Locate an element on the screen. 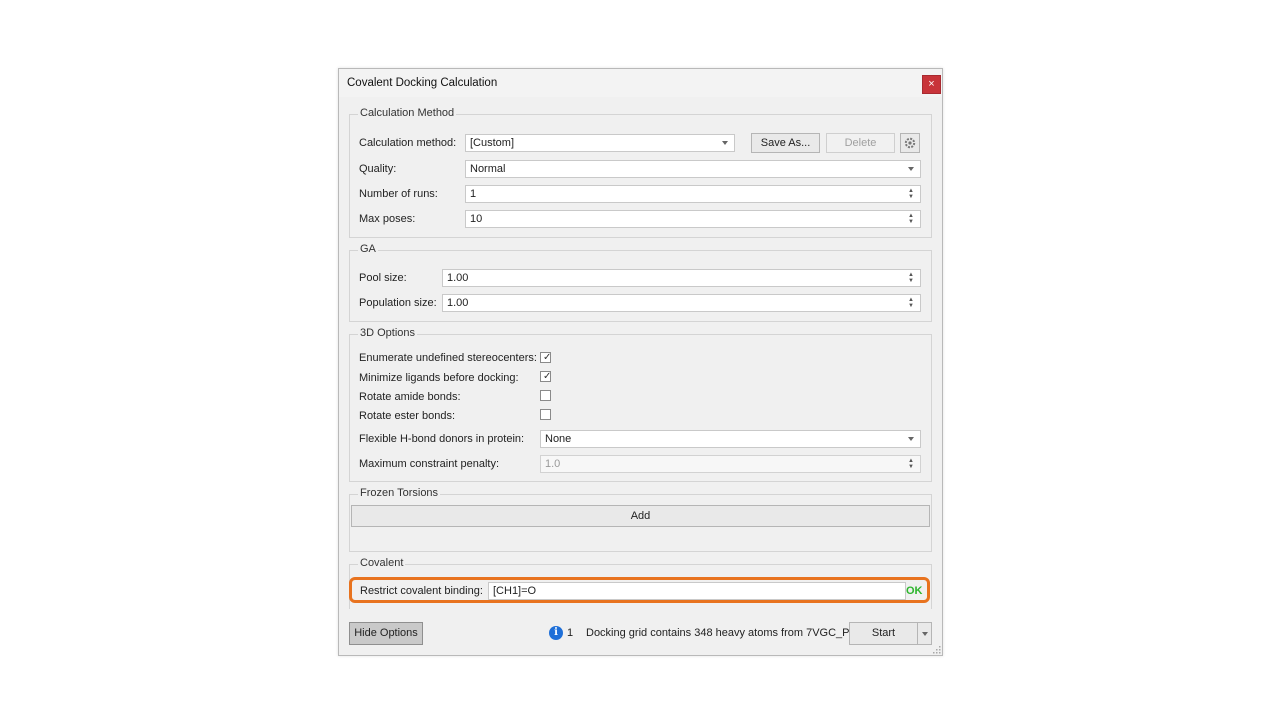  enumerate-stereocenters-checkbox: ✓ is located at coordinates (545, 357).